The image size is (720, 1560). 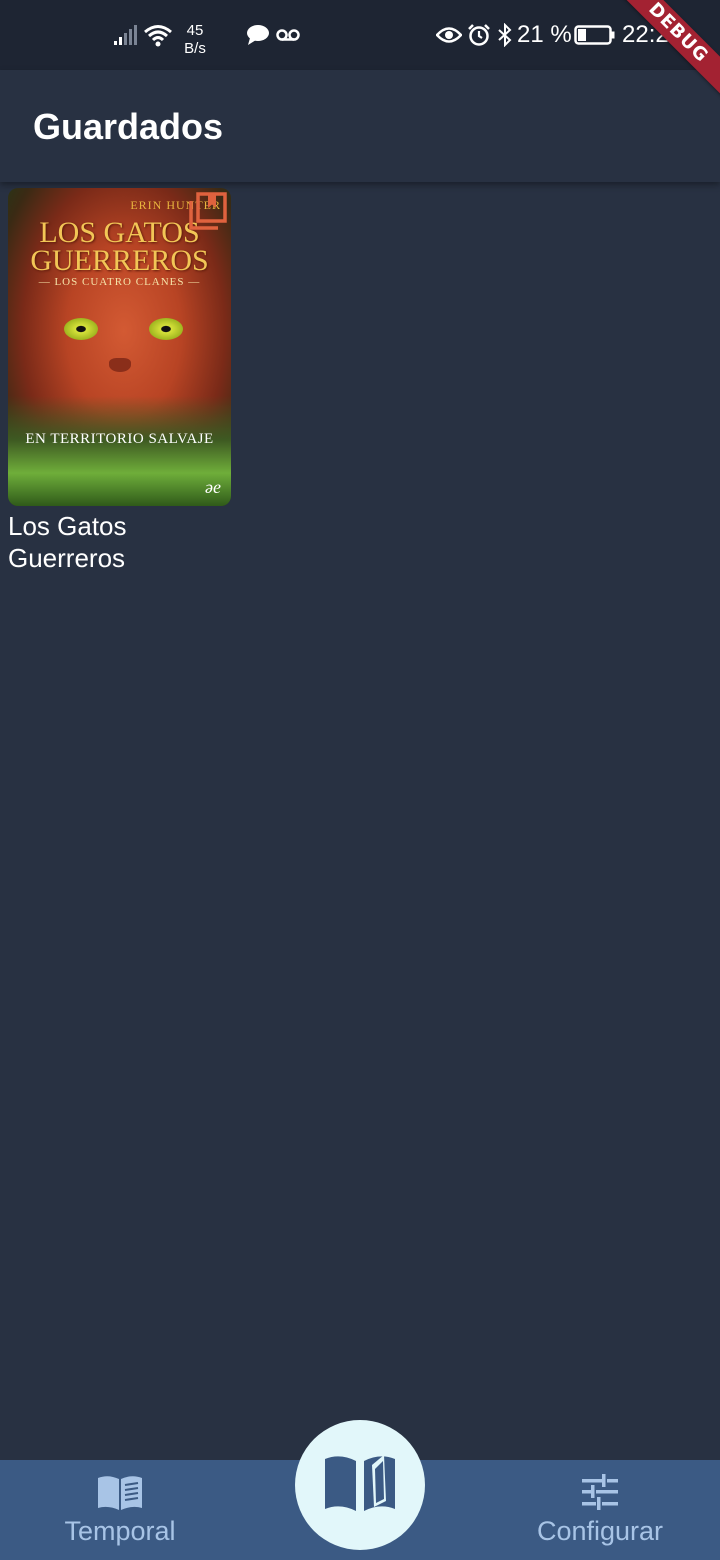 I want to click on network-speed-unit: B/s, so click(x=195, y=48).